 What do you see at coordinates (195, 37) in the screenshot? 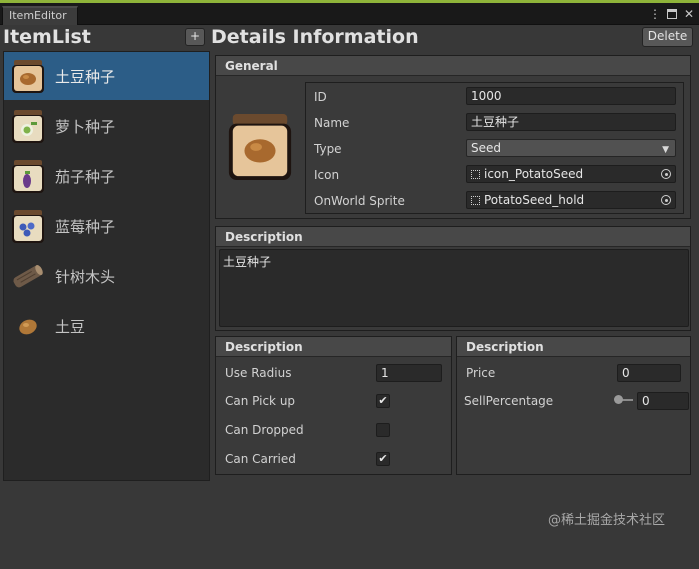
I see `add-item-button: +` at bounding box center [195, 37].